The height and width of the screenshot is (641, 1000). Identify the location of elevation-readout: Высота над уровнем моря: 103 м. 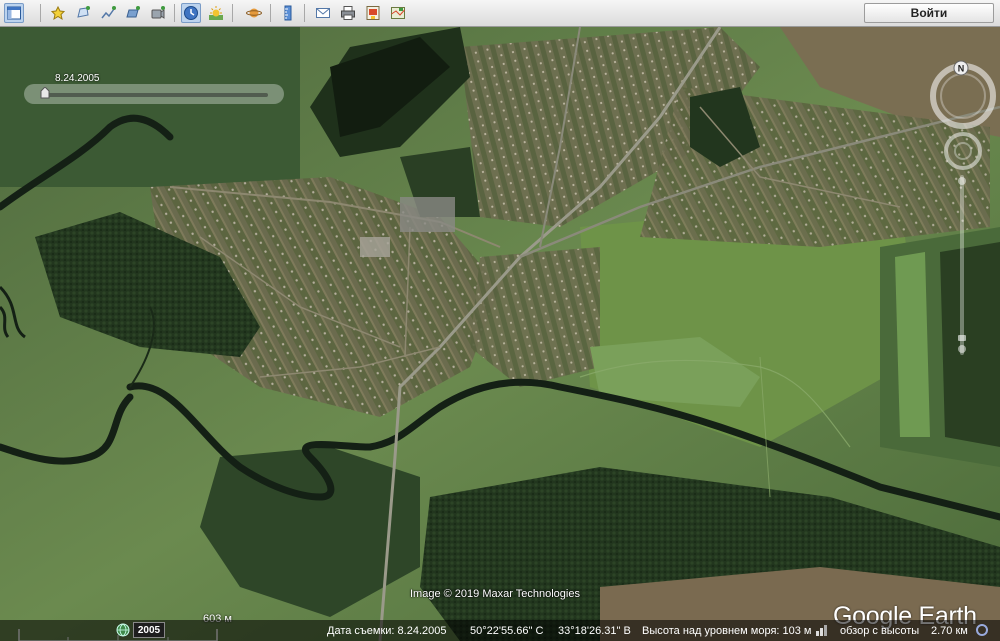
(727, 631).